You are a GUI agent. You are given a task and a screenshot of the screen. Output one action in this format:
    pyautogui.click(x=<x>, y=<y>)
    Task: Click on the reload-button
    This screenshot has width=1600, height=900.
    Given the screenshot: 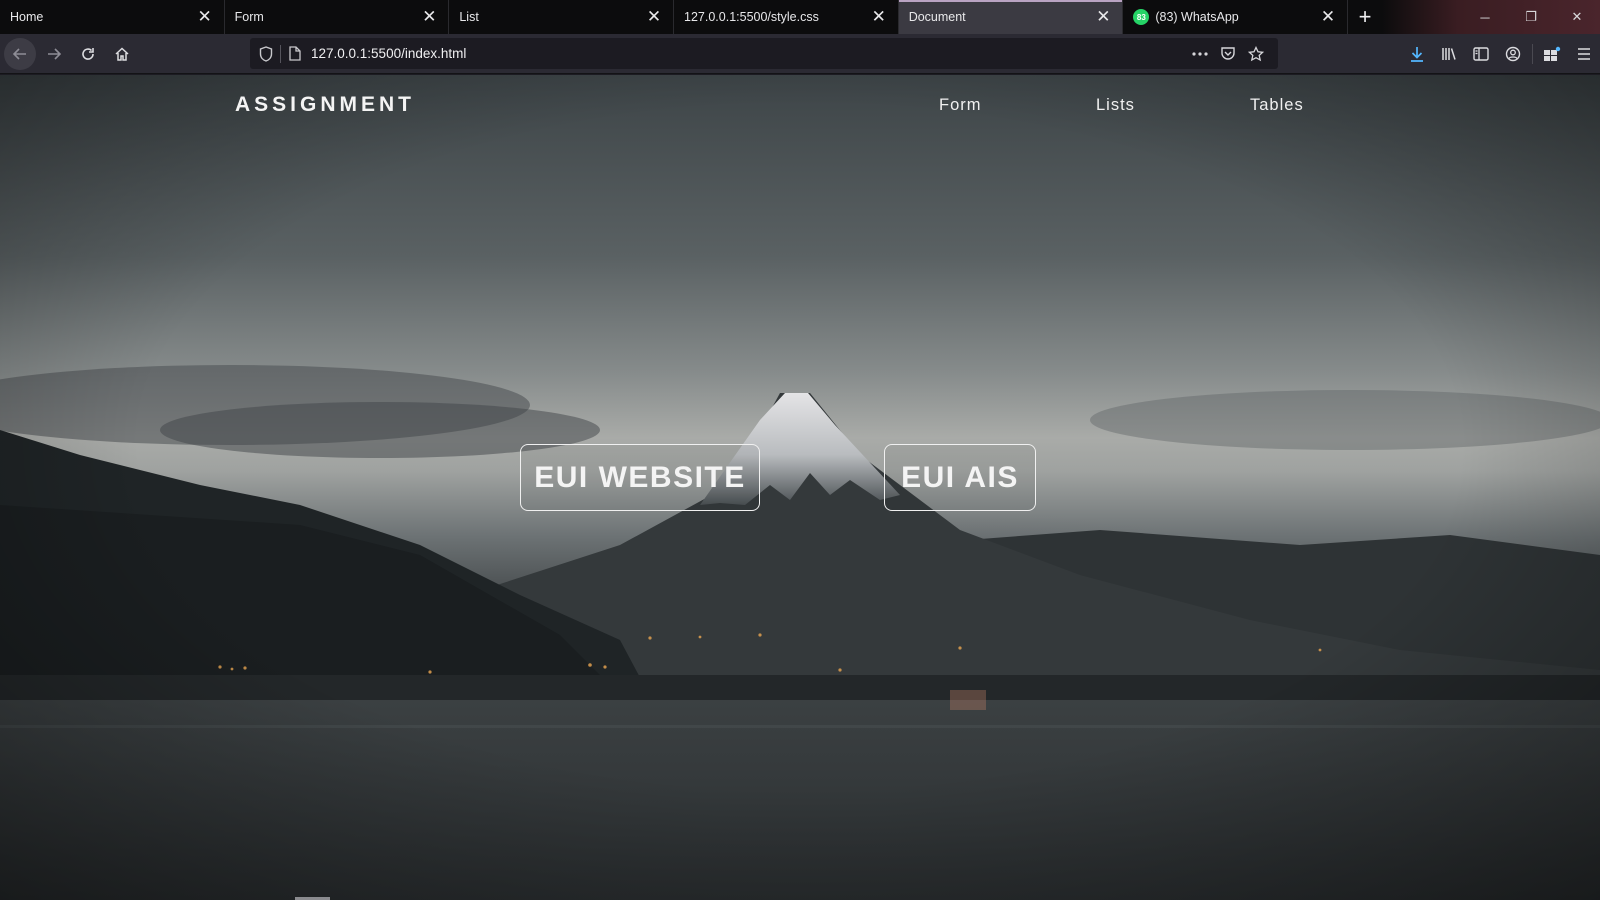 What is the action you would take?
    pyautogui.click(x=88, y=54)
    